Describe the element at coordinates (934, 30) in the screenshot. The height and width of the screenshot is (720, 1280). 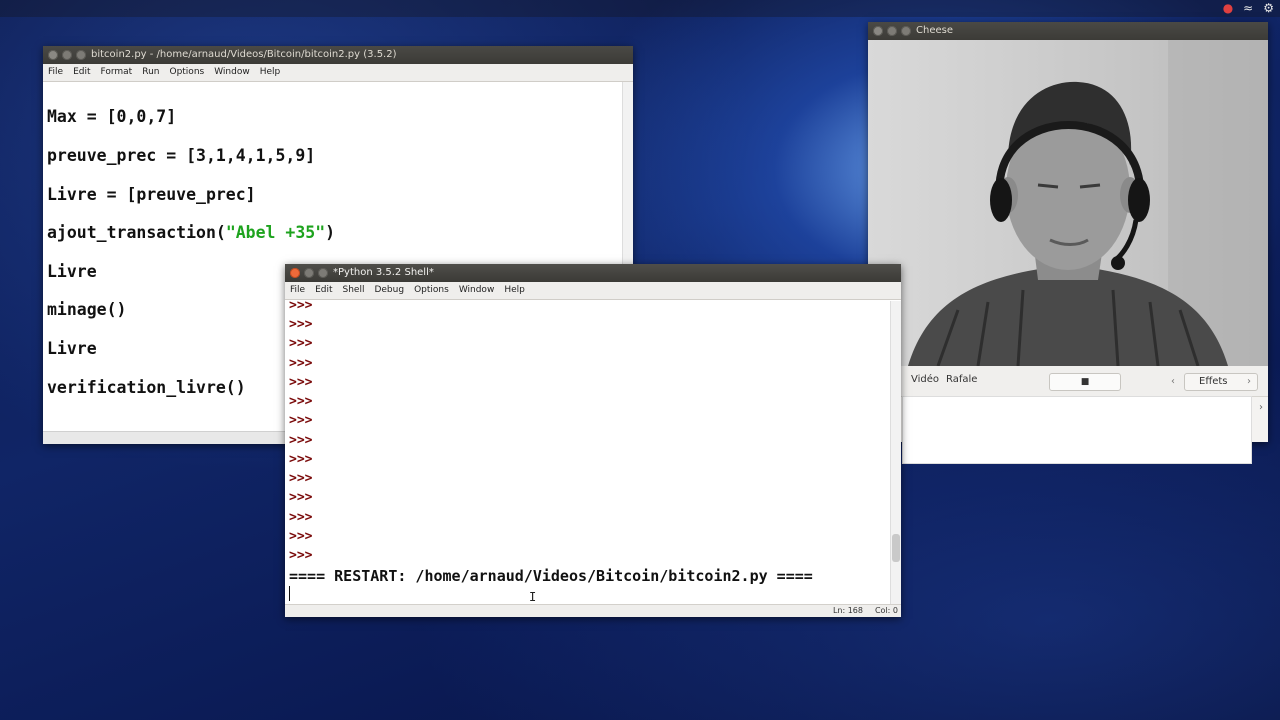
I see `cheese-title: Cheese` at that location.